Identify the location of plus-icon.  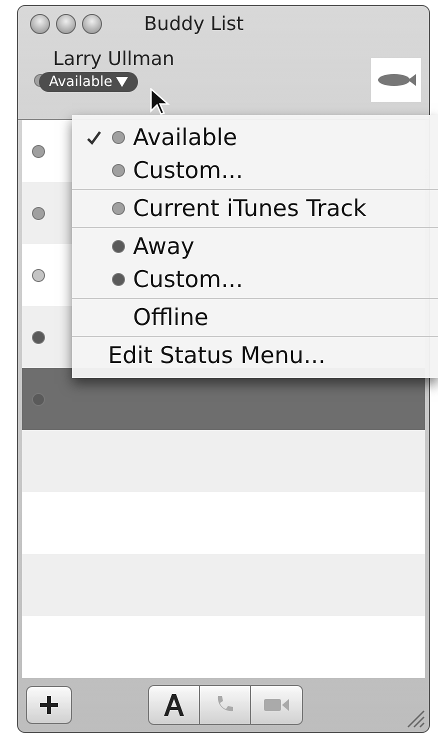
(49, 705).